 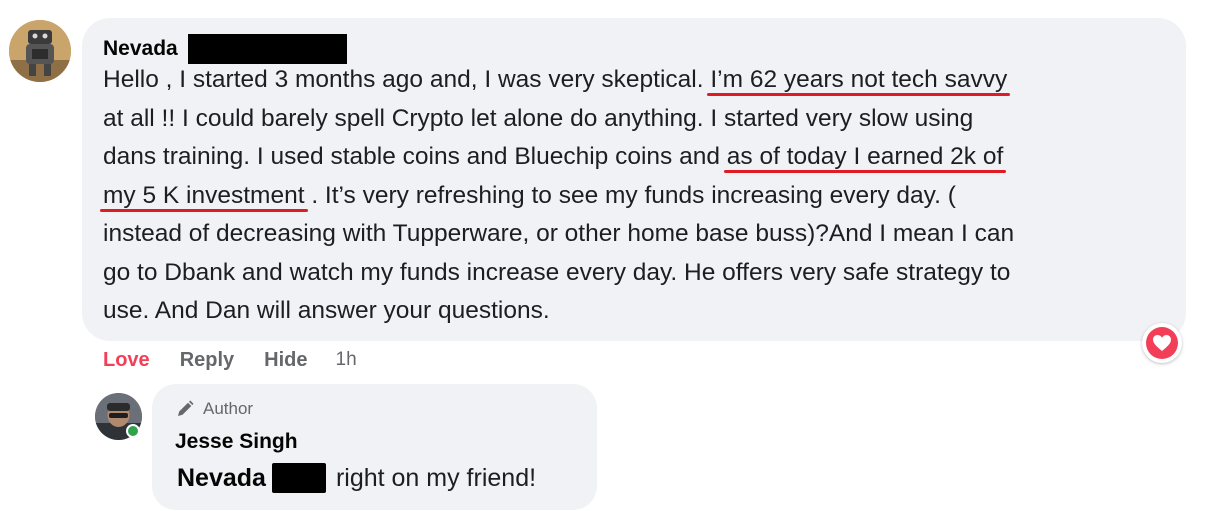 I want to click on mention-tag: Nevada, so click(x=221, y=478).